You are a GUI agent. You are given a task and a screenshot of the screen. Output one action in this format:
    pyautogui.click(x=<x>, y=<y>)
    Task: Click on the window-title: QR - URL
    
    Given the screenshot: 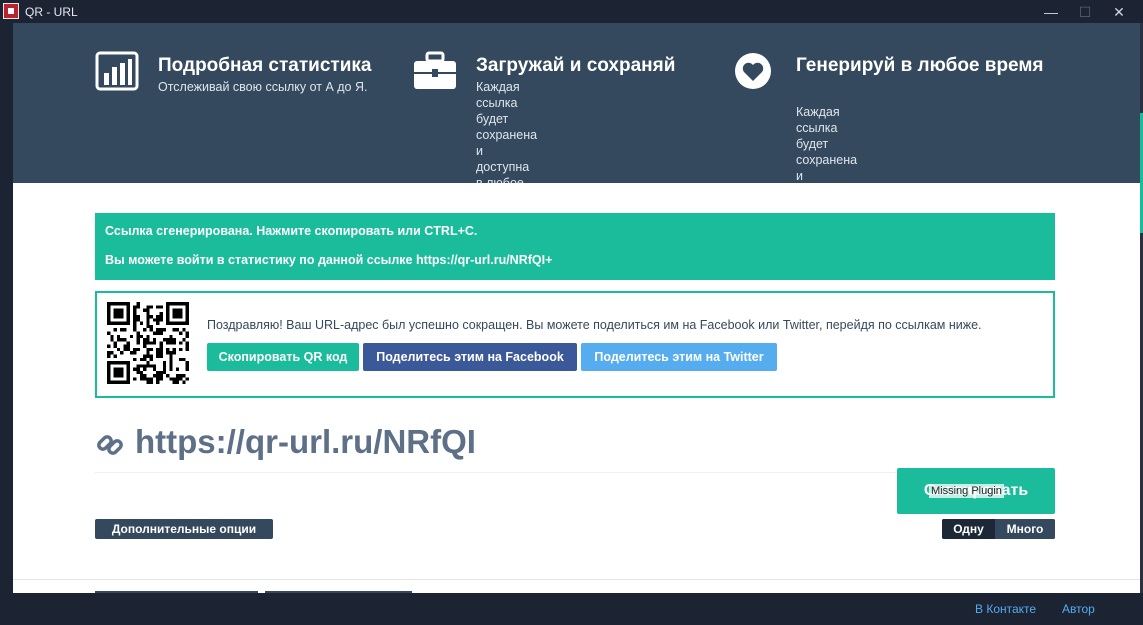 What is the action you would take?
    pyautogui.click(x=51, y=12)
    